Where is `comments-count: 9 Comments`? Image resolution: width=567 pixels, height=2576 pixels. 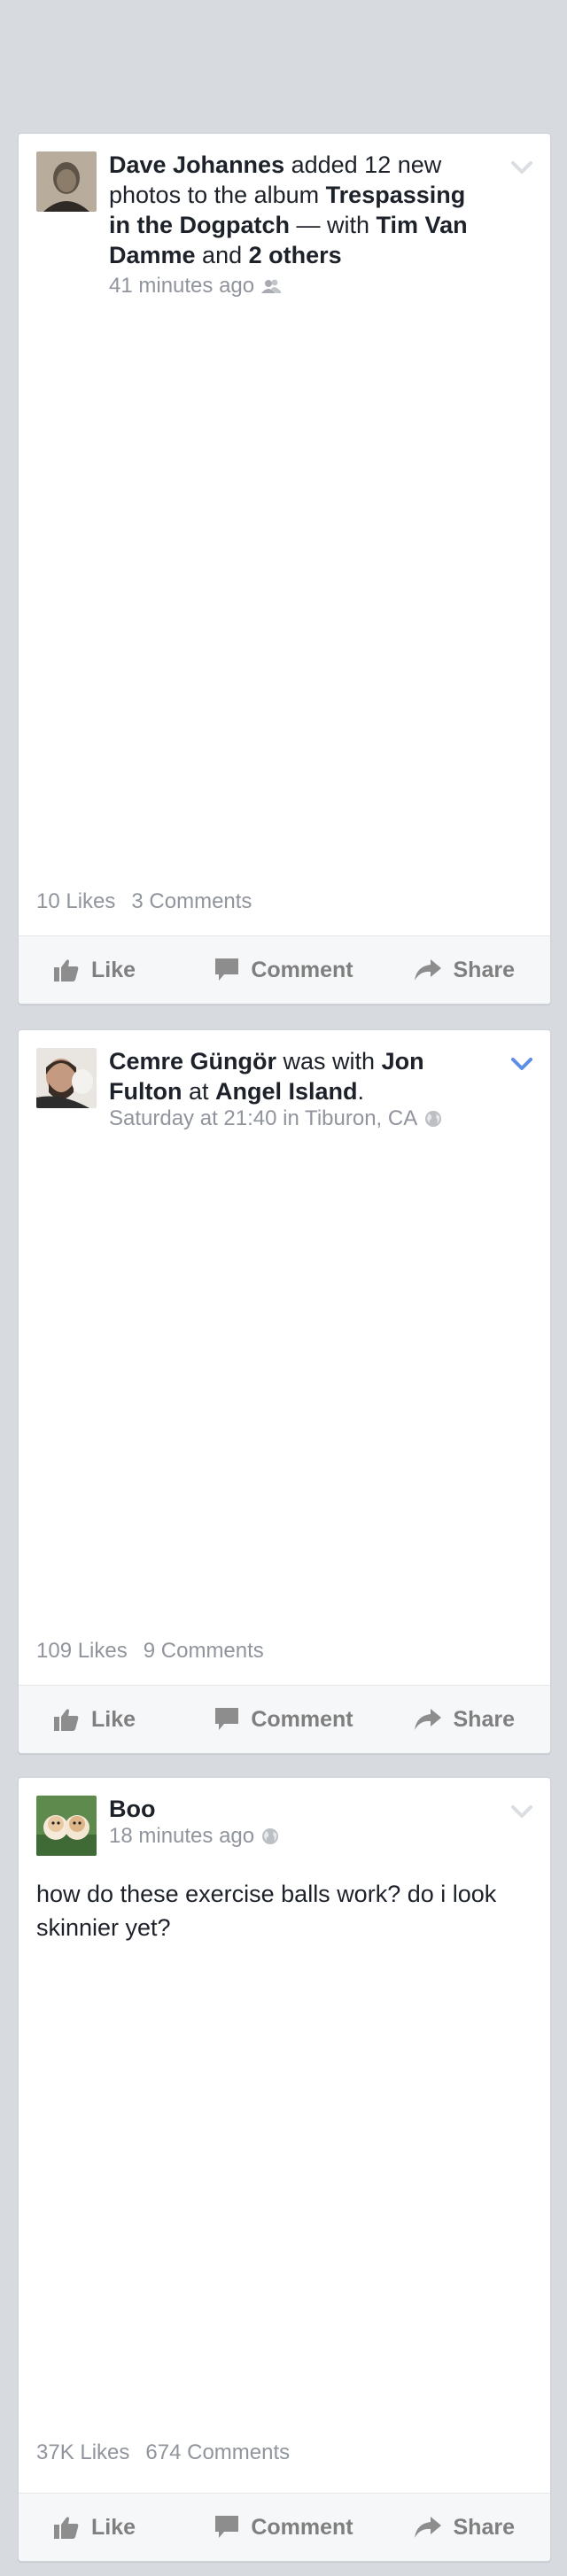
comments-count: 9 Comments is located at coordinates (204, 1651).